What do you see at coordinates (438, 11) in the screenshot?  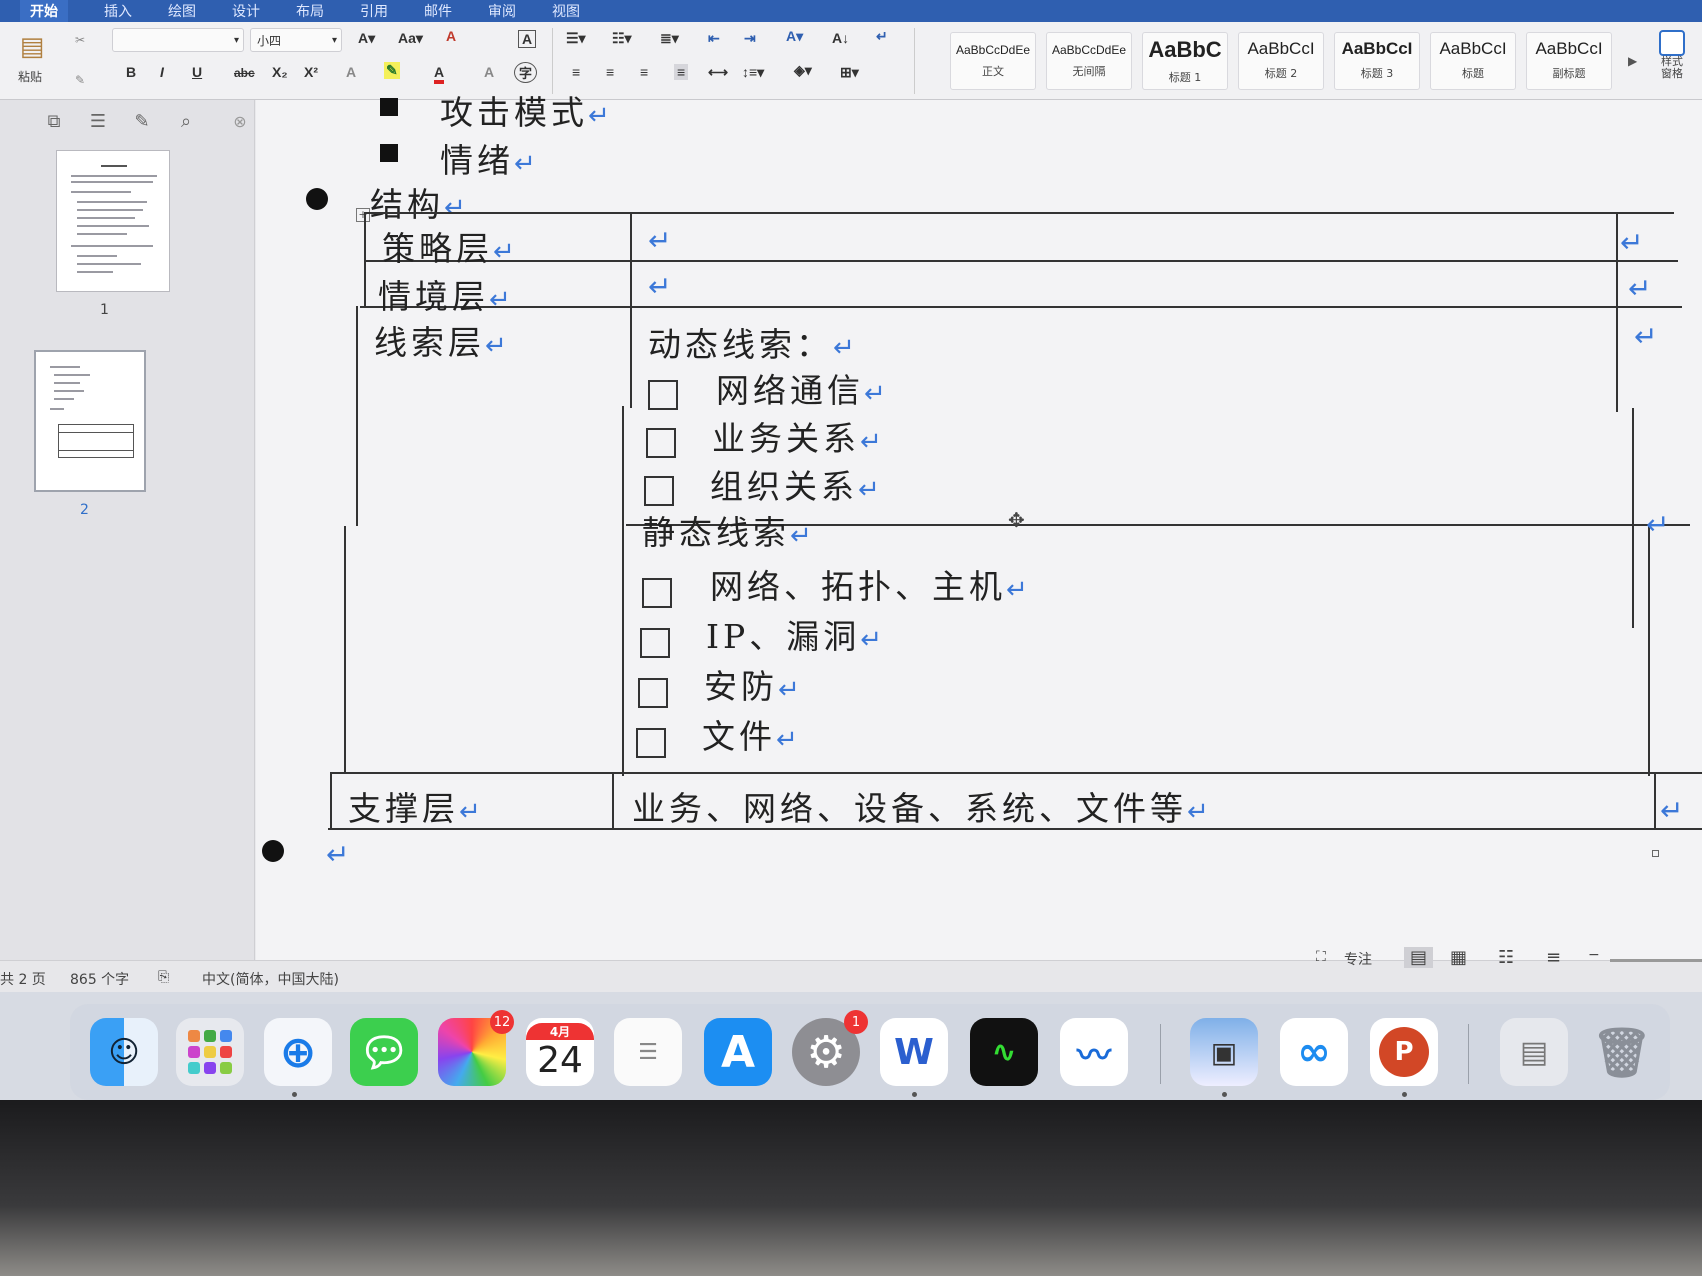 I see `tab-mailings: 邮件` at bounding box center [438, 11].